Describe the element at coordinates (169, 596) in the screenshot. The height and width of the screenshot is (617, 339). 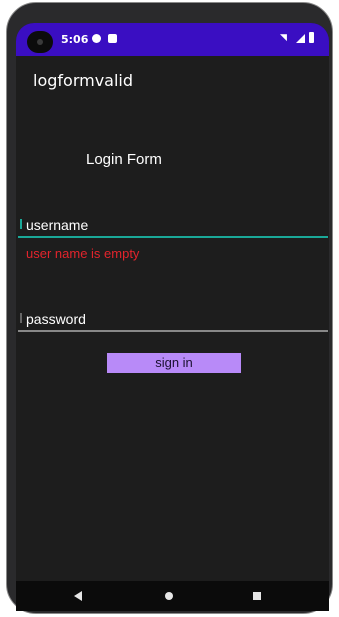
I see `home-icon` at that location.